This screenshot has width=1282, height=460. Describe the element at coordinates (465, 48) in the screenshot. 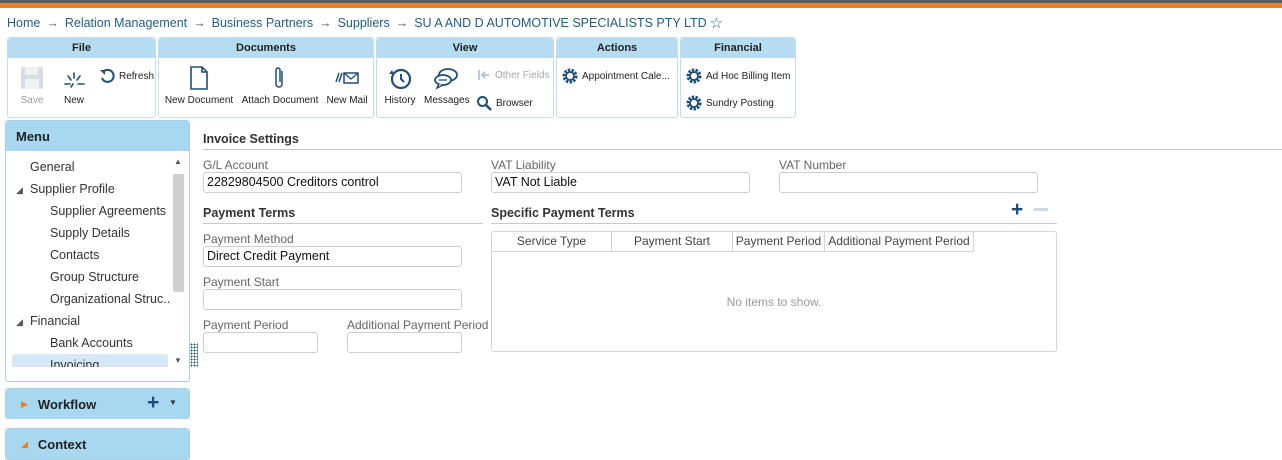

I see `ribbon-group-title: View` at that location.